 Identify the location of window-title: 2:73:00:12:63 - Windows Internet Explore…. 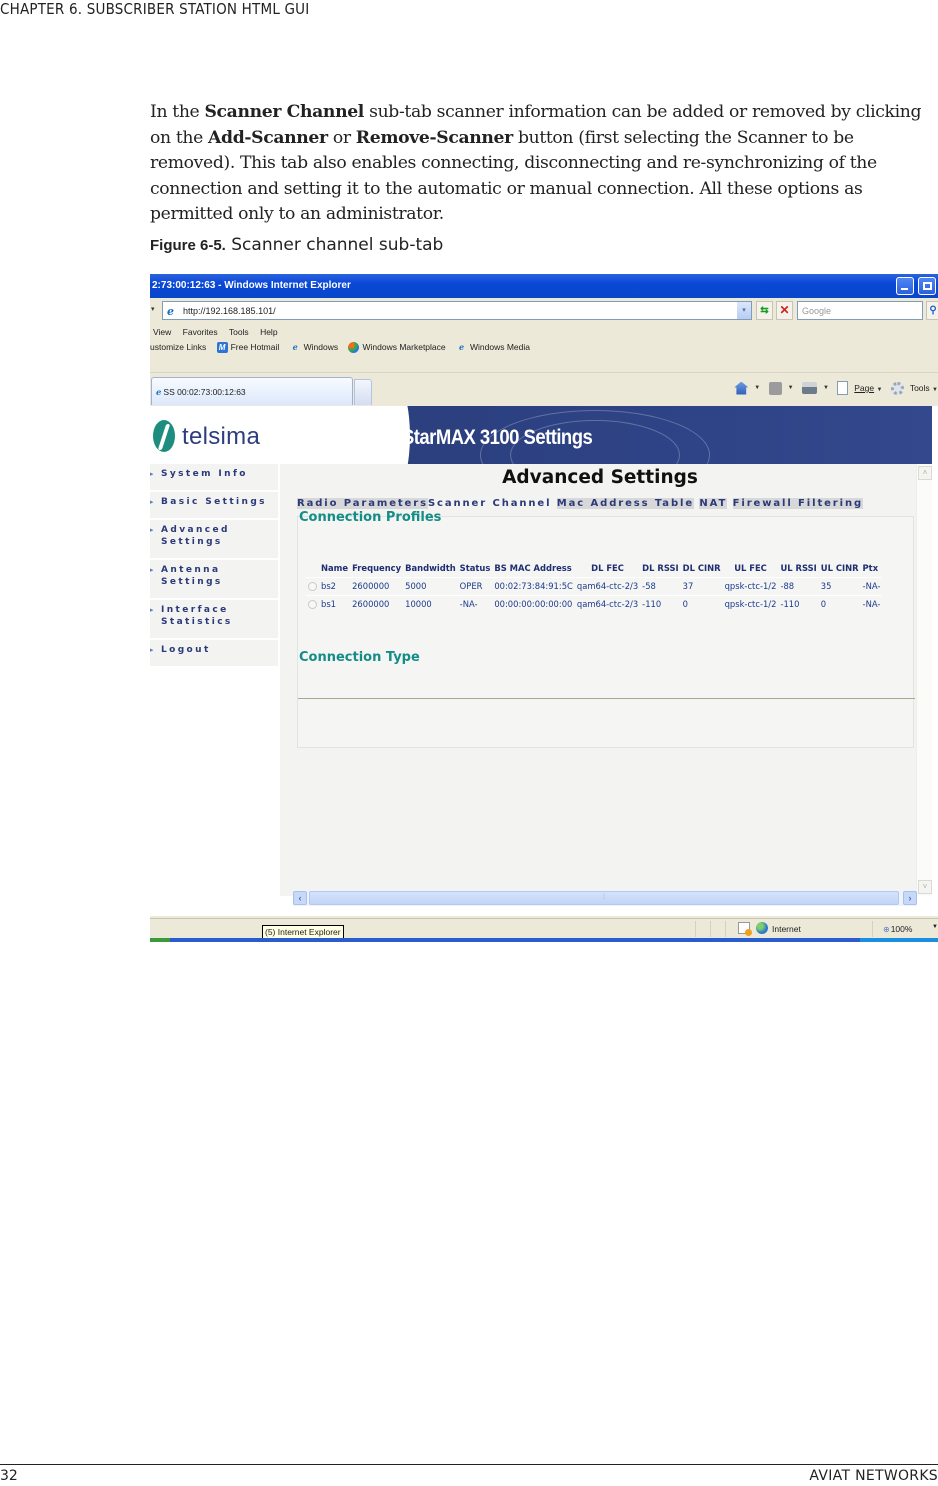
(251, 285).